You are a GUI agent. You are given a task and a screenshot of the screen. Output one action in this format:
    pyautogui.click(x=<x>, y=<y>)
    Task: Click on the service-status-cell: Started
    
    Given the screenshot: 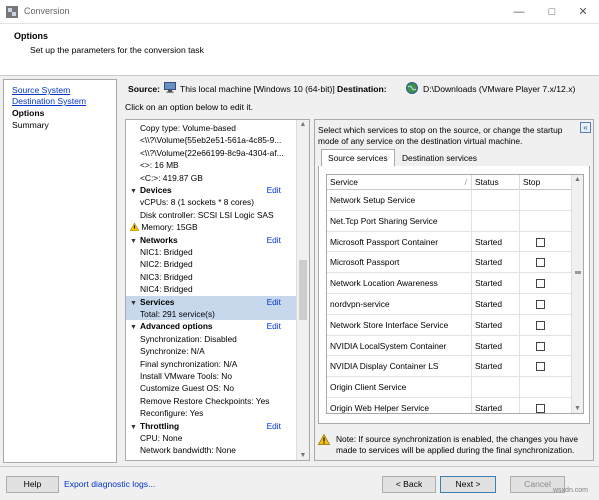 What is the action you would take?
    pyautogui.click(x=496, y=242)
    